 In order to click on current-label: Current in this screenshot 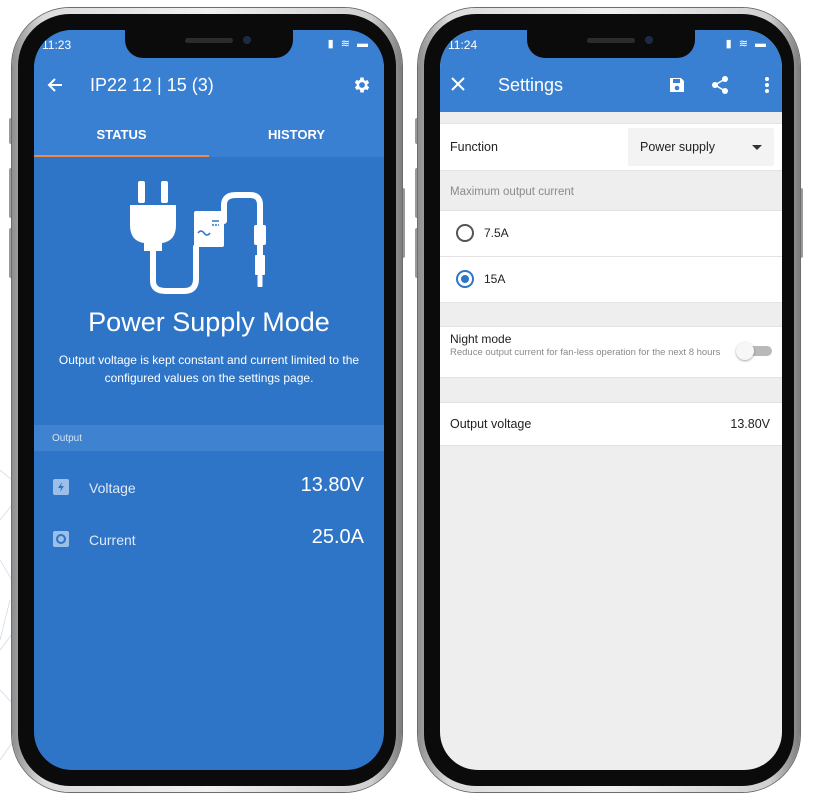, I will do `click(112, 540)`.